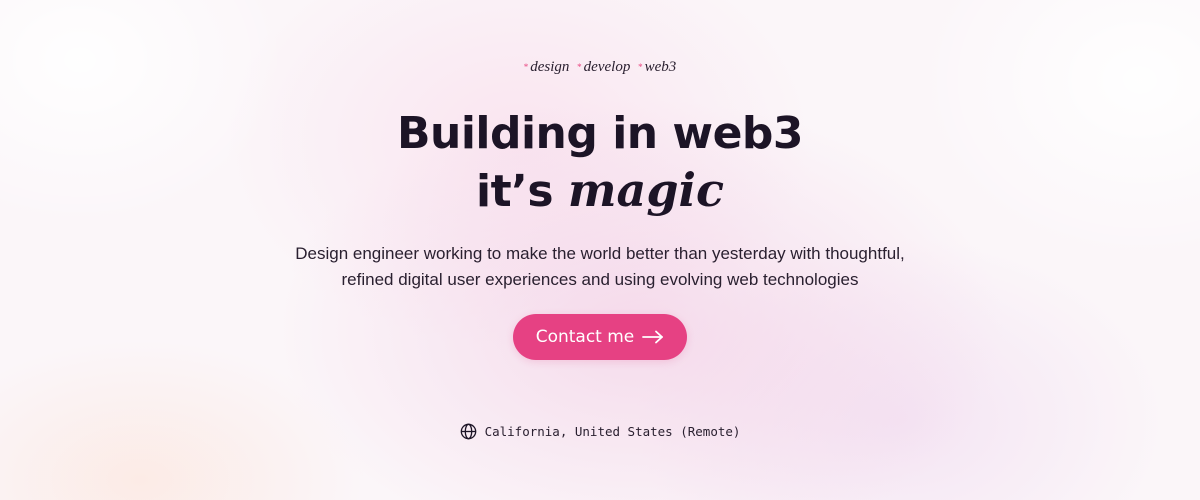  I want to click on headline-prefix: it’s, so click(515, 191).